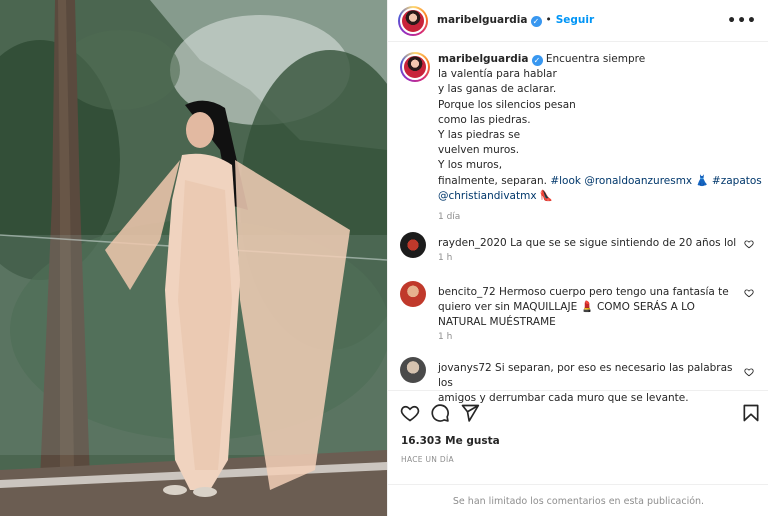 This screenshot has height=516, width=768. Describe the element at coordinates (638, 181) in the screenshot. I see `mention-ronaldo: @ronaldoanzuresmx` at that location.